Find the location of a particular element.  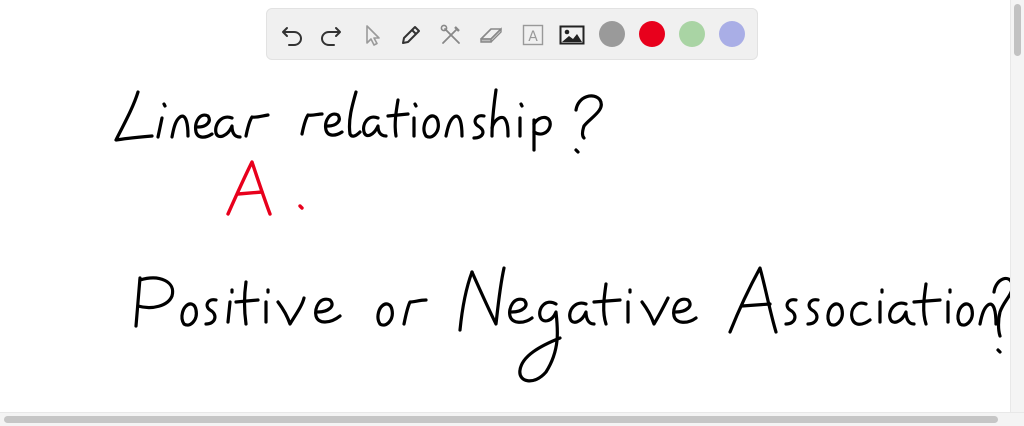

tools-button is located at coordinates (451, 35).